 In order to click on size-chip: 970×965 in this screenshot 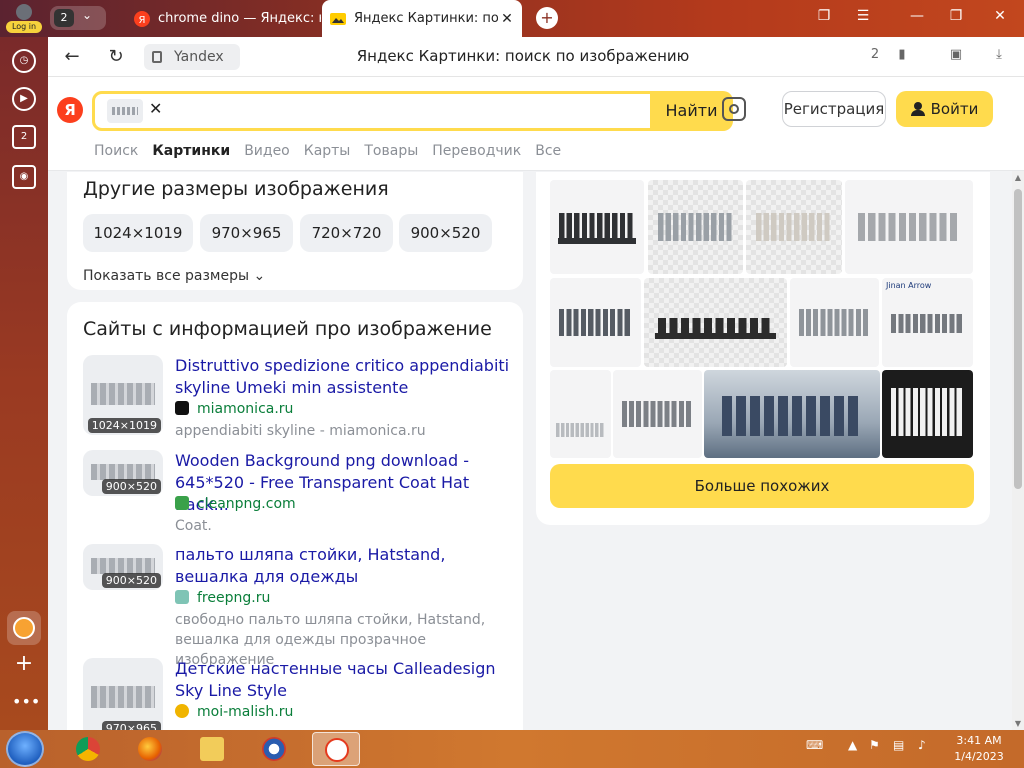, I will do `click(246, 233)`.